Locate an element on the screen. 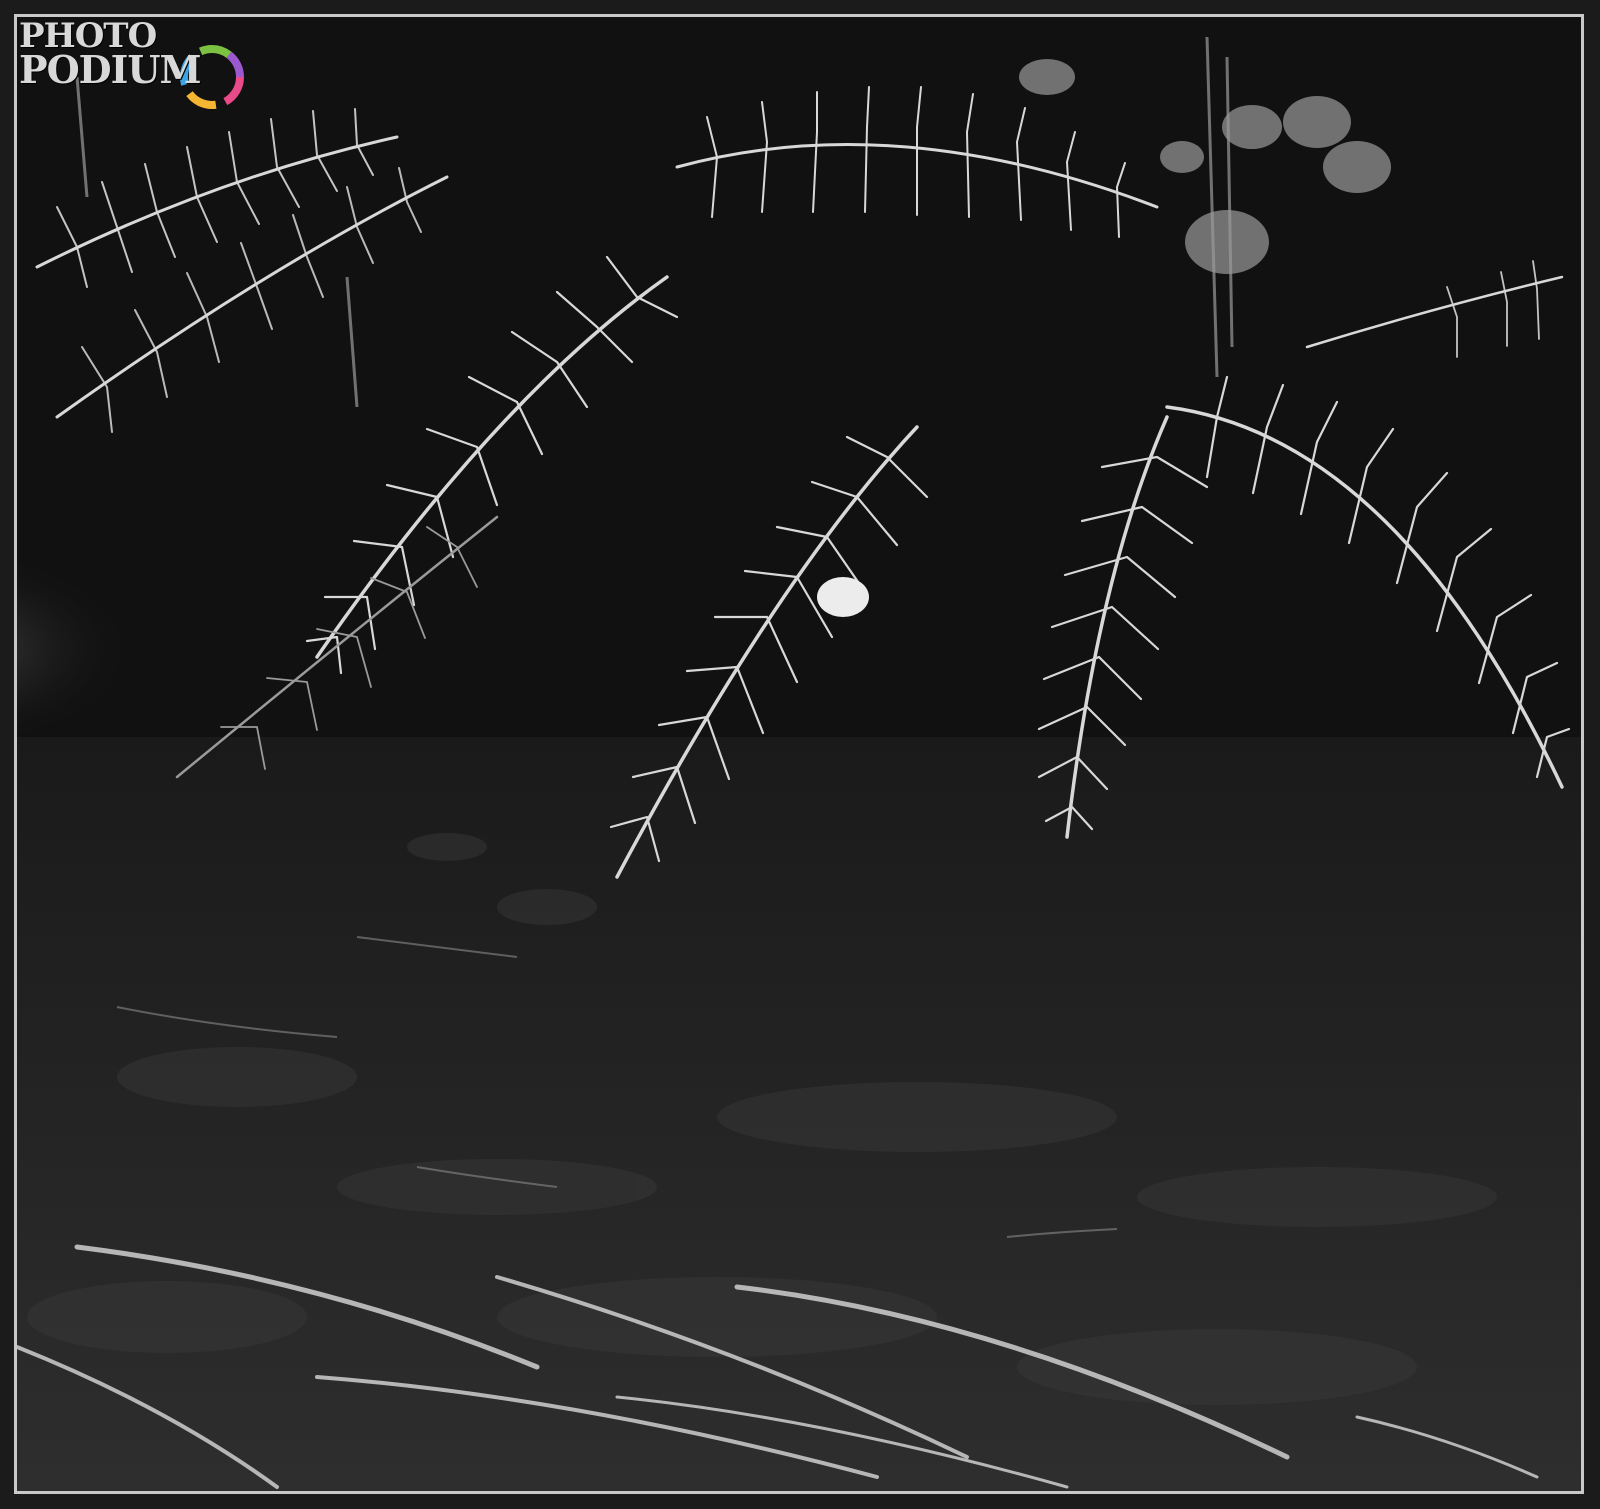 This screenshot has height=1509, width=1600. photopodium-watermark: PHOTO PODIUM is located at coordinates (142, 72).